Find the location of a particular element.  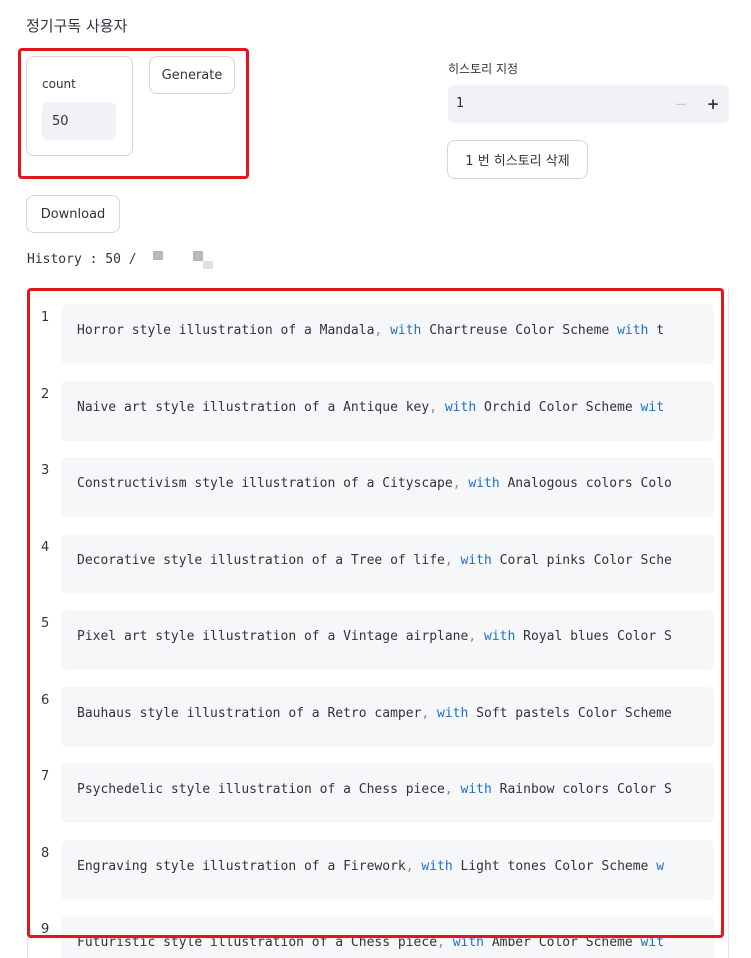

count-card: count is located at coordinates (79, 106).